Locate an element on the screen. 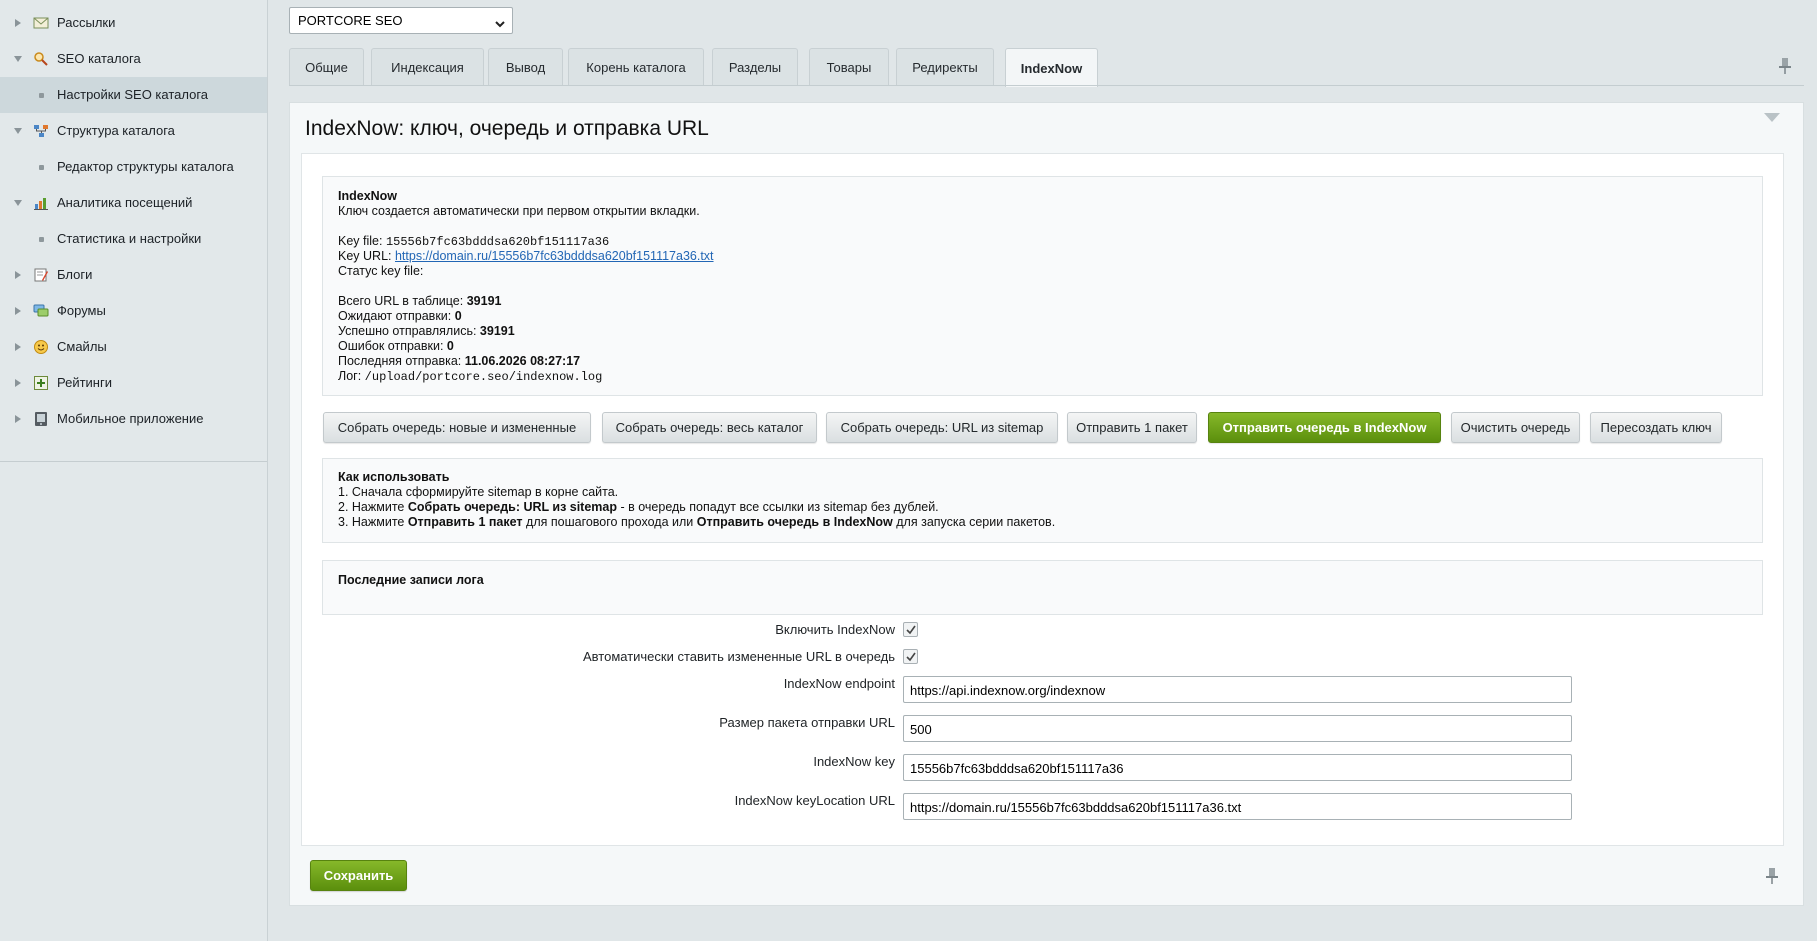 The image size is (1817, 941). site-select: PORTCORE SEO is located at coordinates (401, 20).